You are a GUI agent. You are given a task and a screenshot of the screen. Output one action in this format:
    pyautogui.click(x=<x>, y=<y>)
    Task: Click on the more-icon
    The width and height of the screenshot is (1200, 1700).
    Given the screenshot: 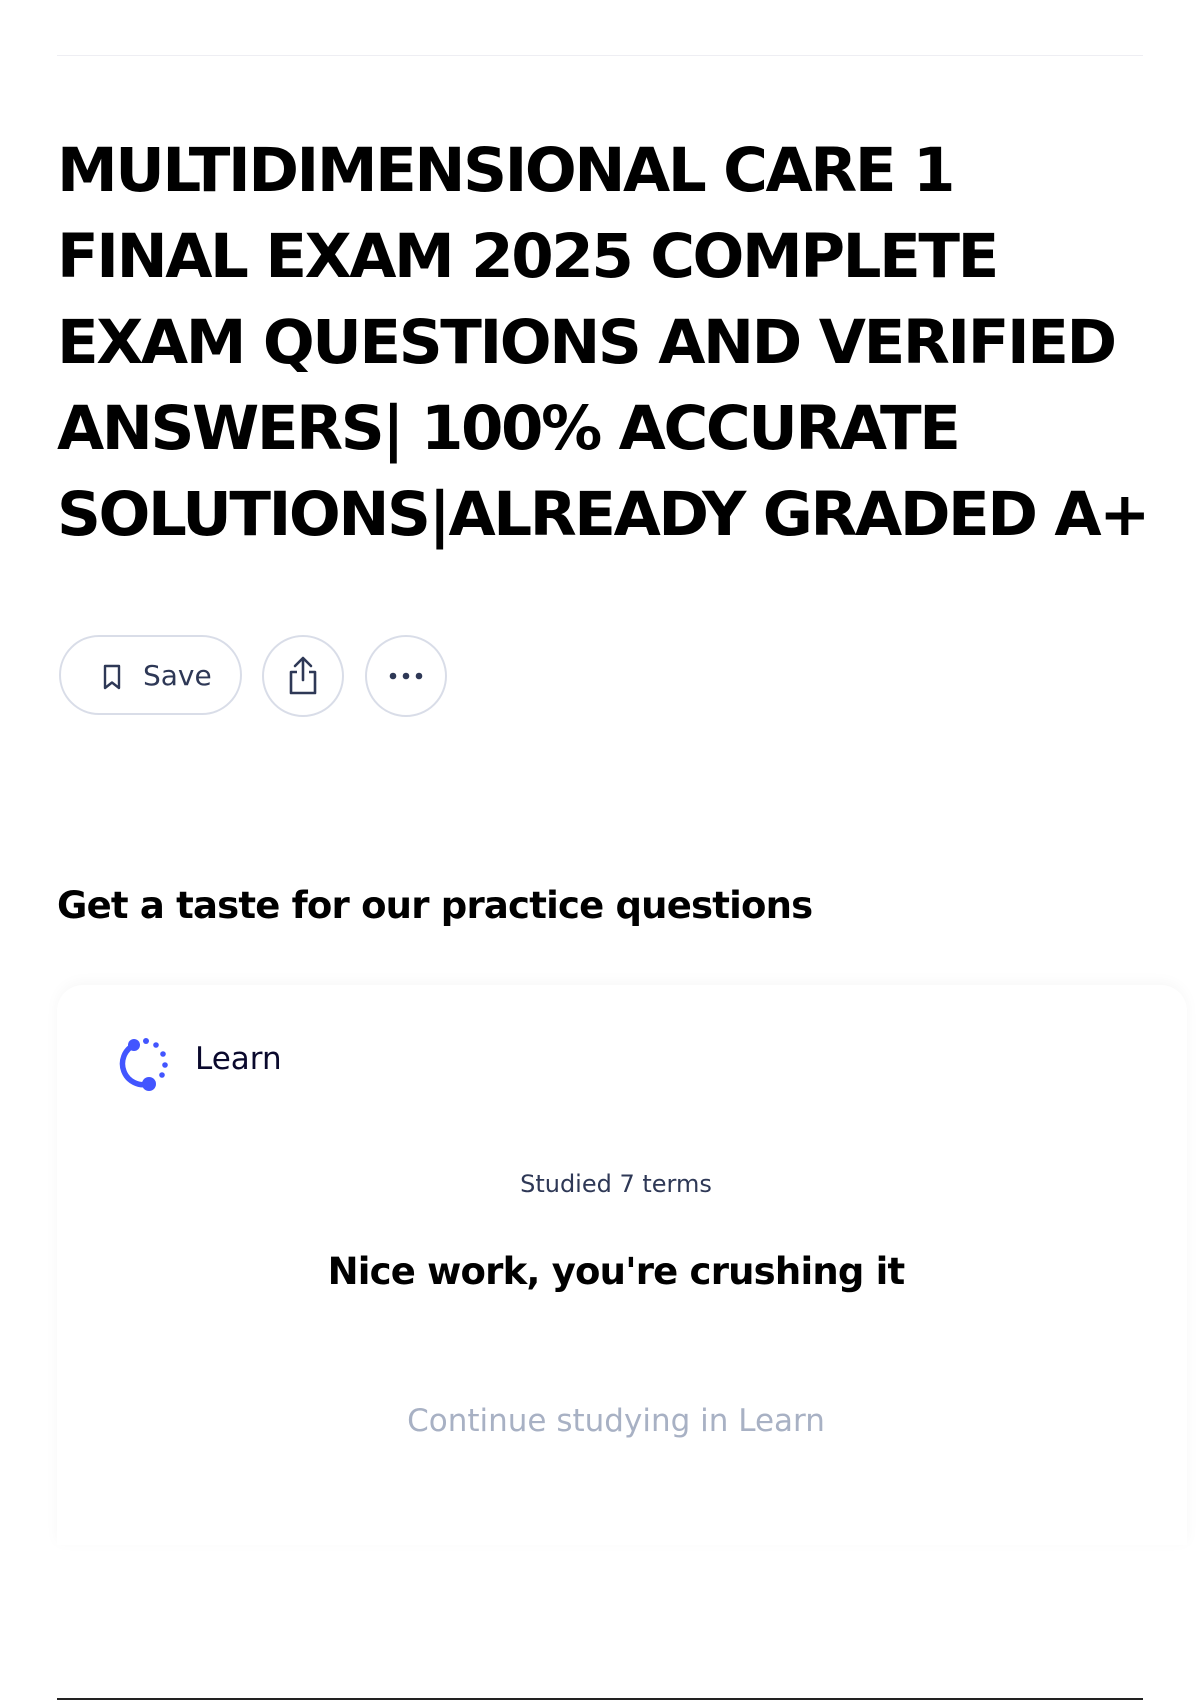 What is the action you would take?
    pyautogui.click(x=406, y=676)
    